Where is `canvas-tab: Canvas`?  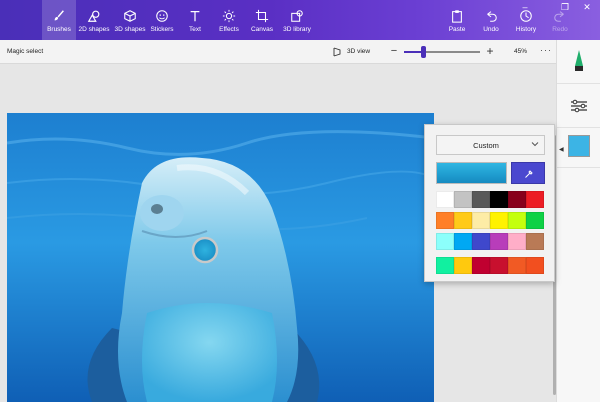
canvas-tab: Canvas is located at coordinates (262, 20).